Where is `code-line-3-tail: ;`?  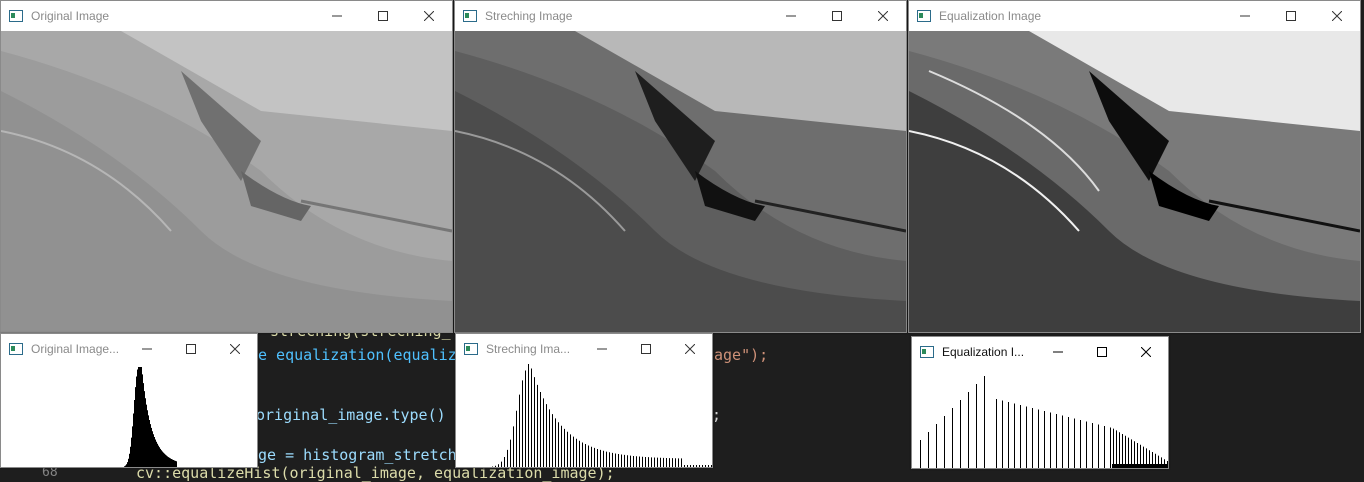 code-line-3-tail: ; is located at coordinates (717, 415).